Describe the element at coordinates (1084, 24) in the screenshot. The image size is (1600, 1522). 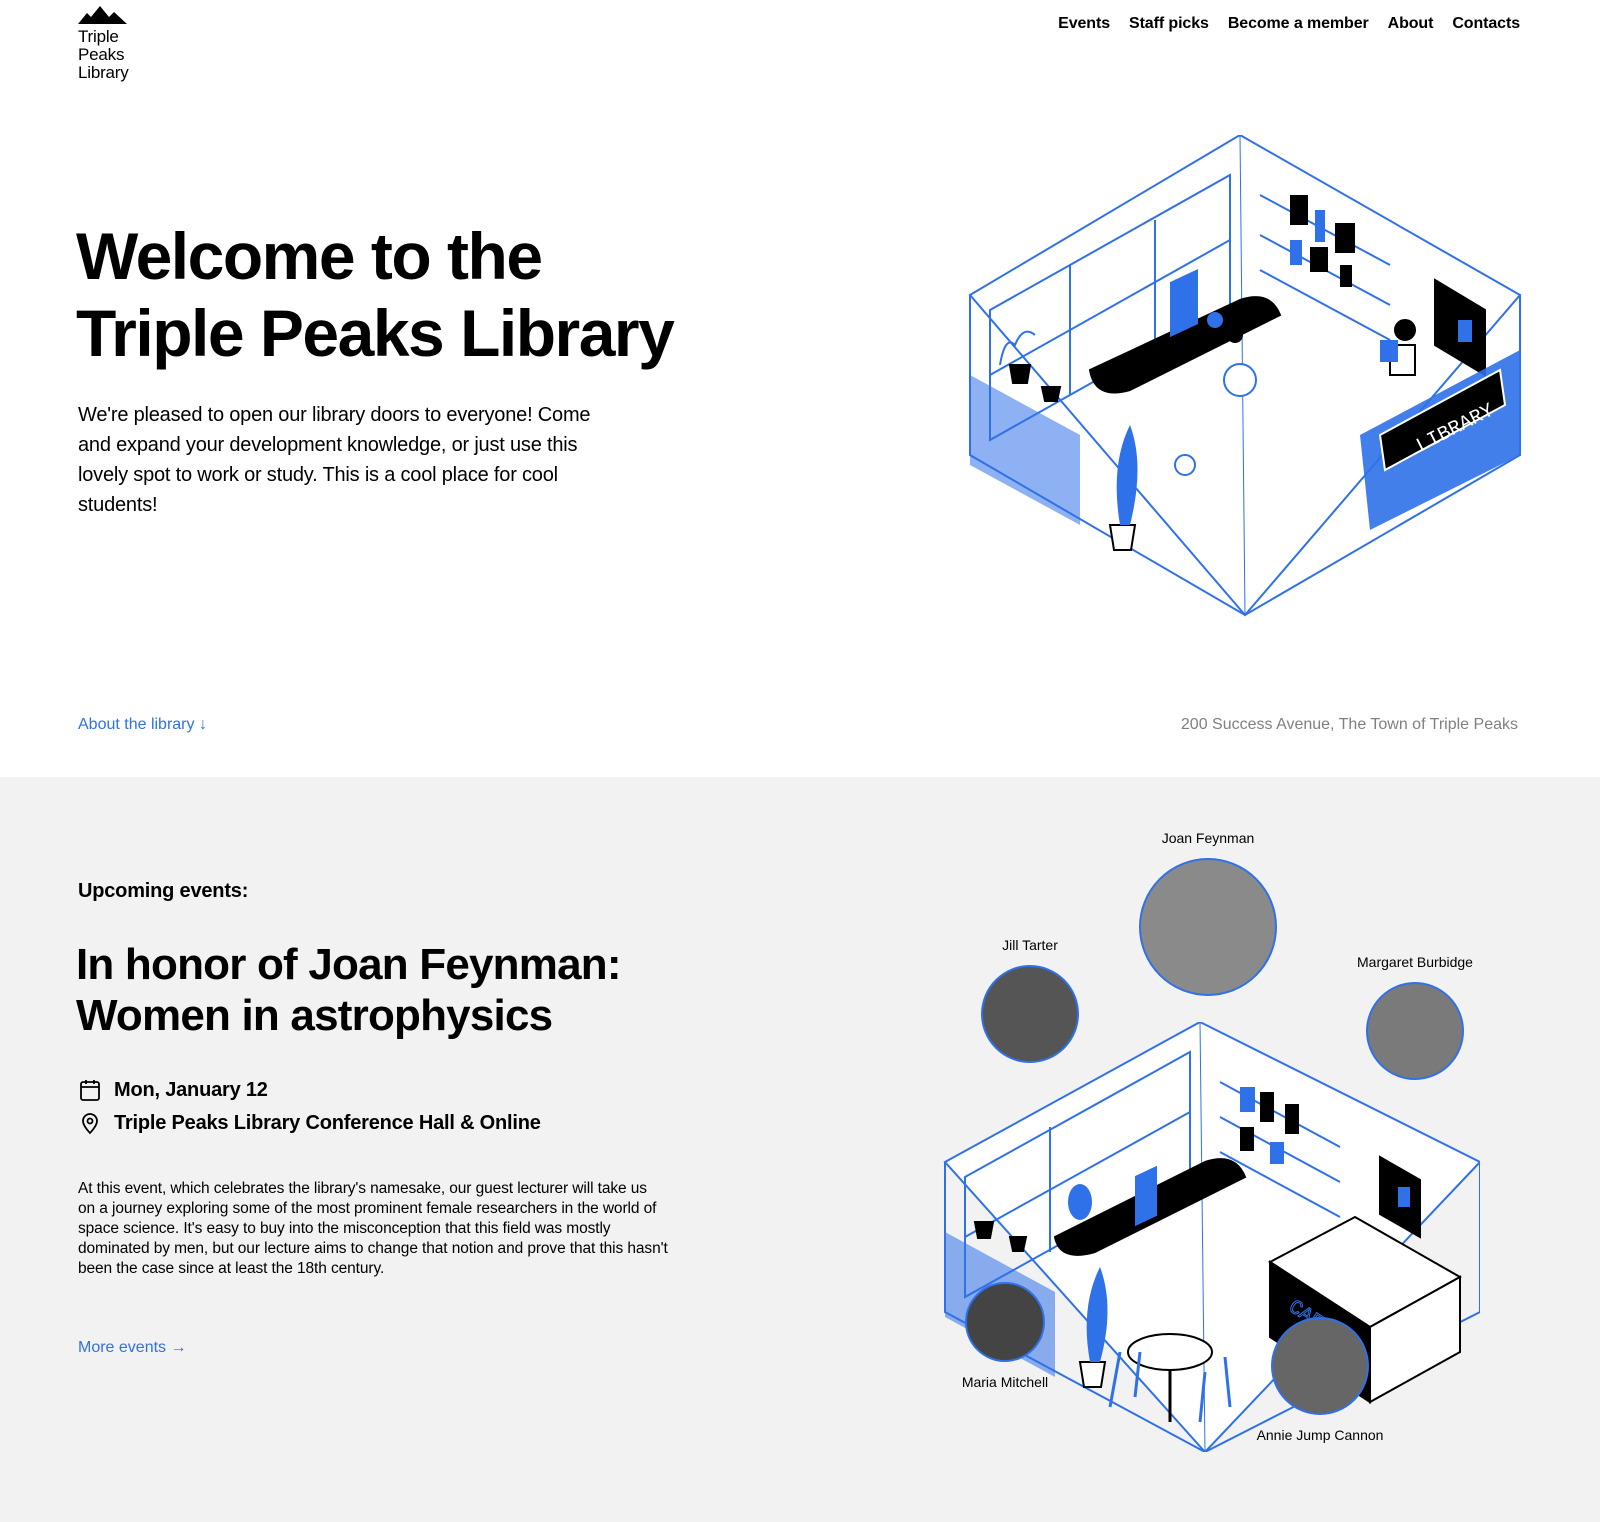
I see `nav-item-events: Events` at that location.